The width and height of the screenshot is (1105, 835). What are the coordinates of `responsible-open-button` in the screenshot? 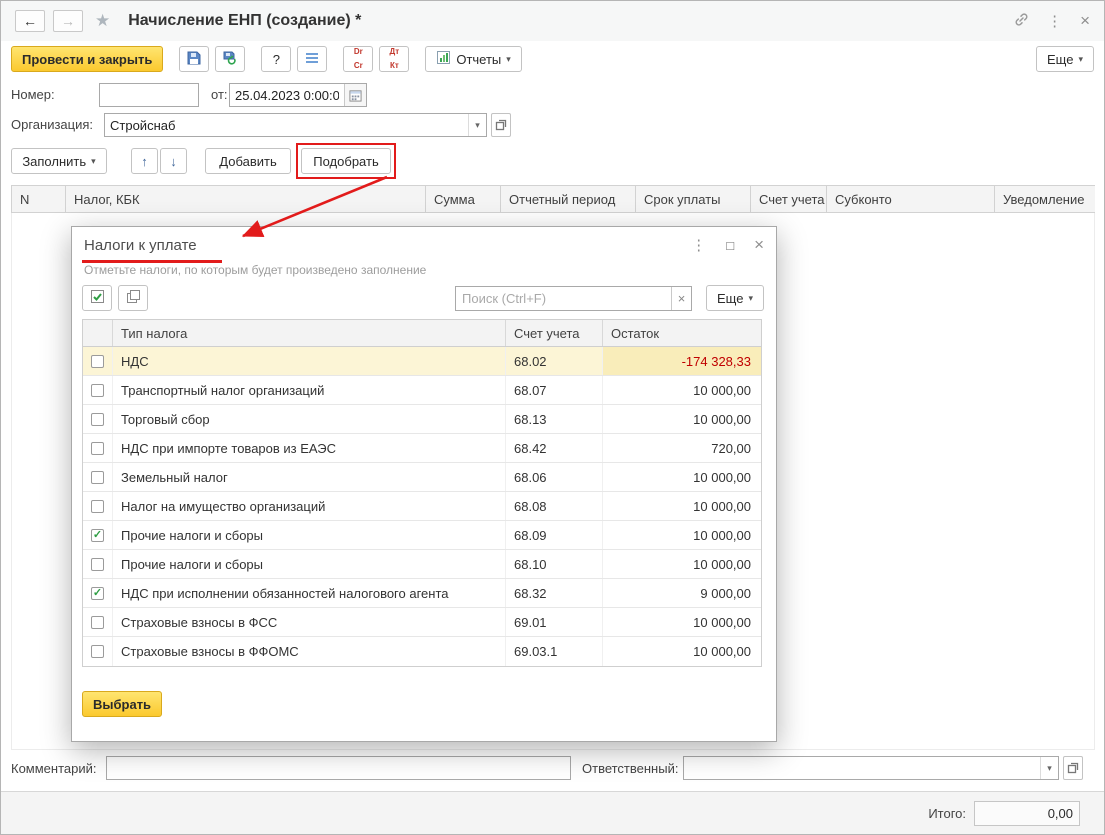 It's located at (1073, 768).